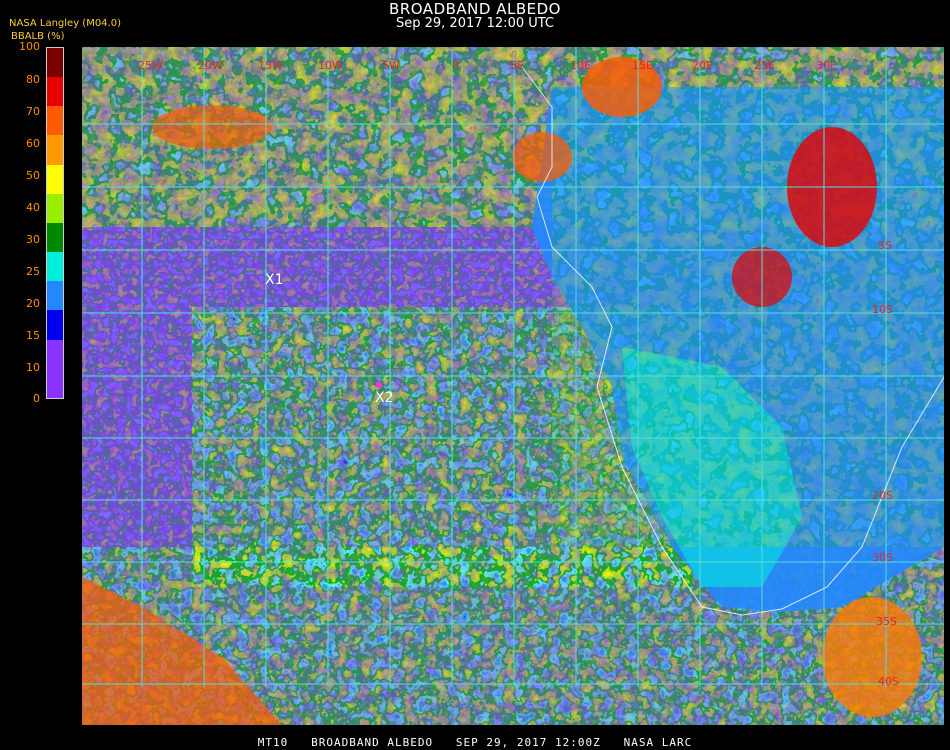 The image size is (950, 750). Describe the element at coordinates (886, 621) in the screenshot. I see `lat-label: 35S` at that location.